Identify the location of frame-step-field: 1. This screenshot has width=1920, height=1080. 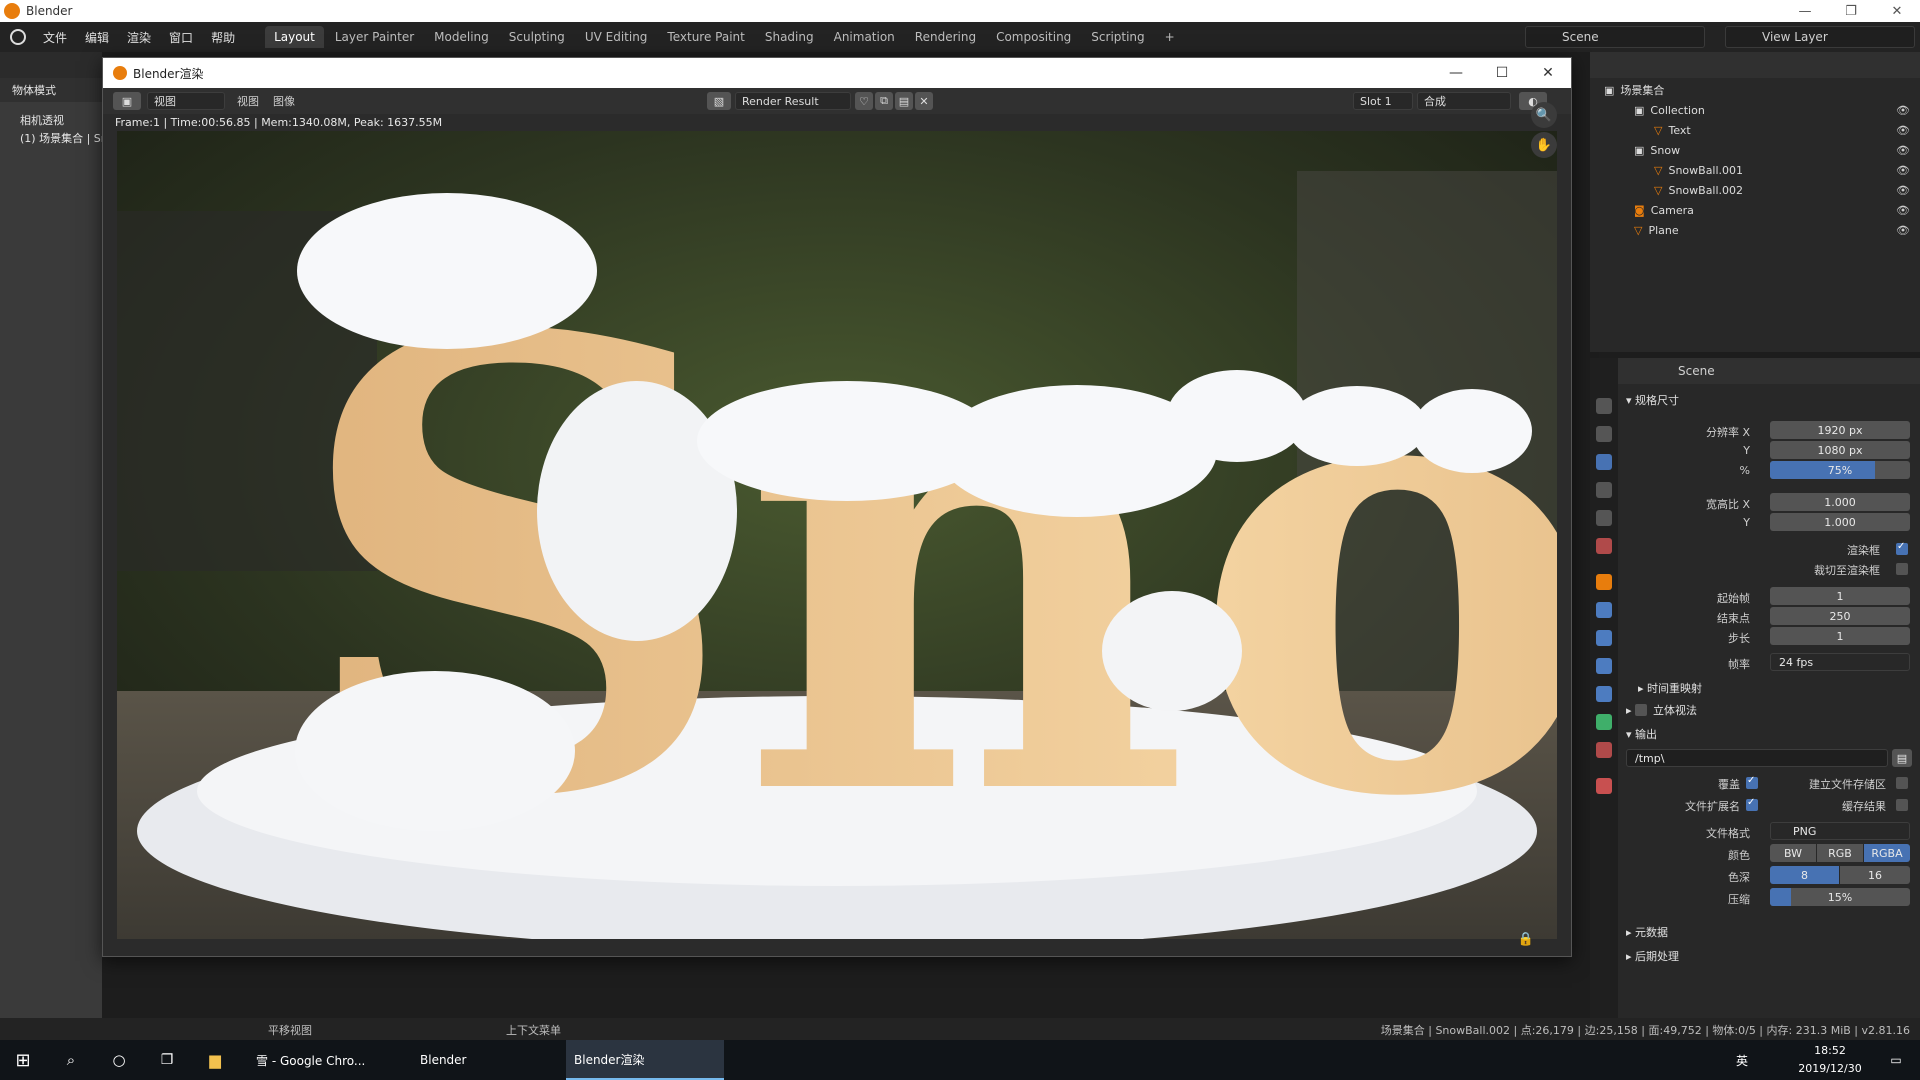
(1840, 636).